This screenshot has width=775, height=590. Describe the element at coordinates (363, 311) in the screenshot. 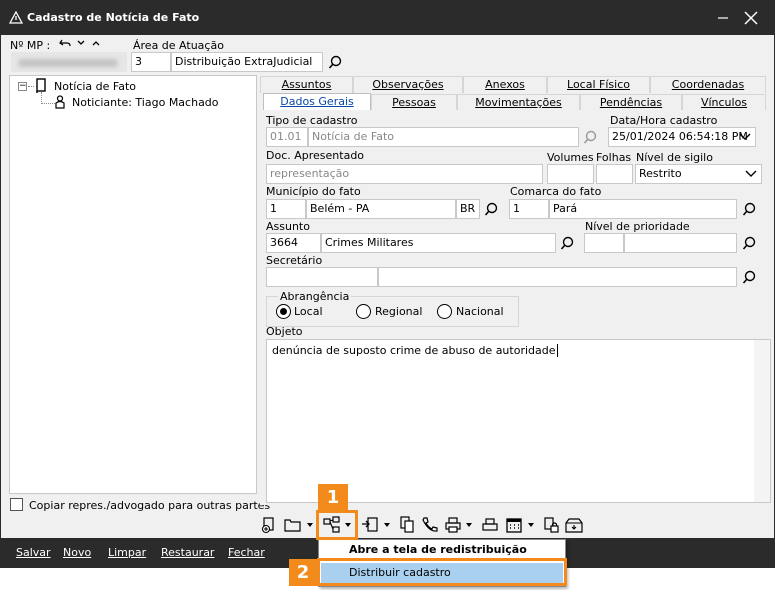

I see `radio-regional` at that location.